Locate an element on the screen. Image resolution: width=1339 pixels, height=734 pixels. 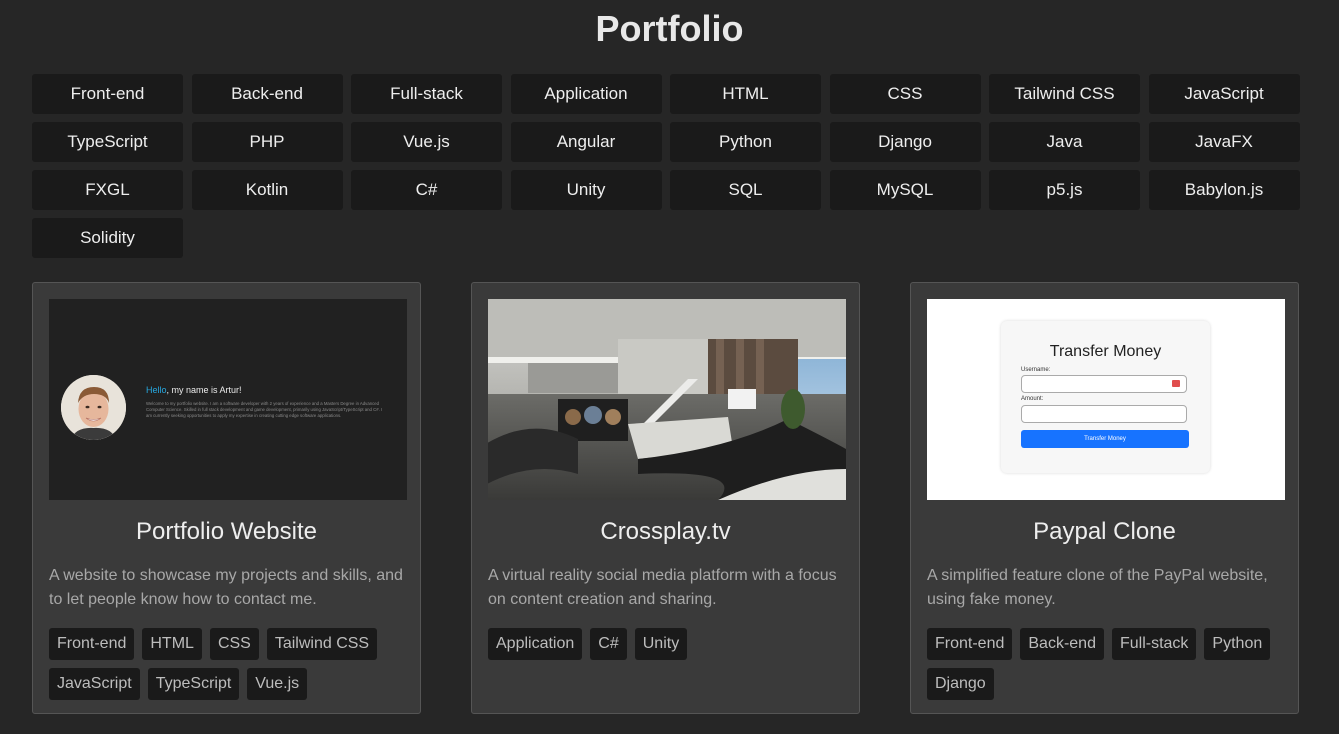
transfer-form-preview: Transfer Money Username: Amount is located at coordinates (1105, 397).